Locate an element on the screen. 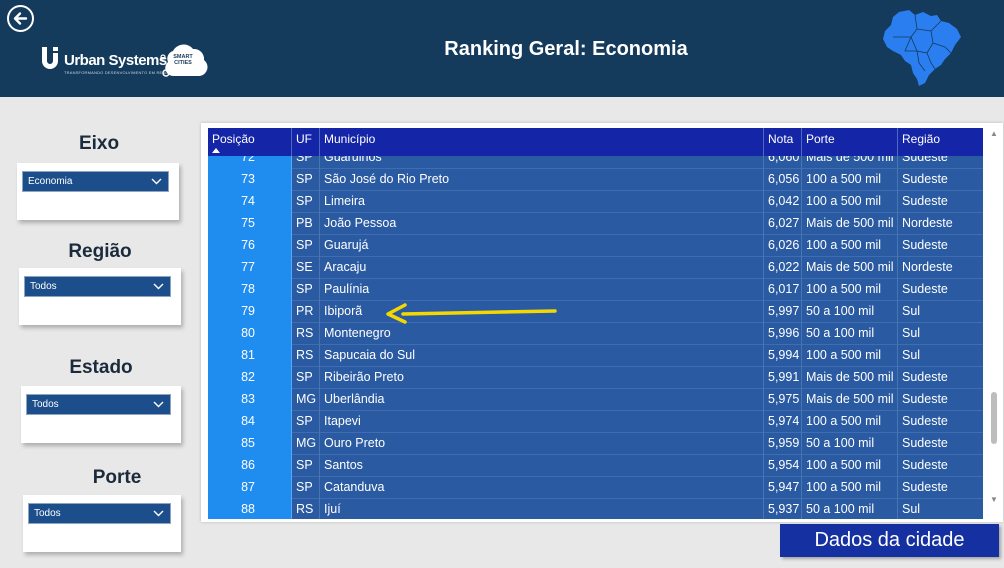 The height and width of the screenshot is (568, 1004). column-header-label: Posição is located at coordinates (233, 139).